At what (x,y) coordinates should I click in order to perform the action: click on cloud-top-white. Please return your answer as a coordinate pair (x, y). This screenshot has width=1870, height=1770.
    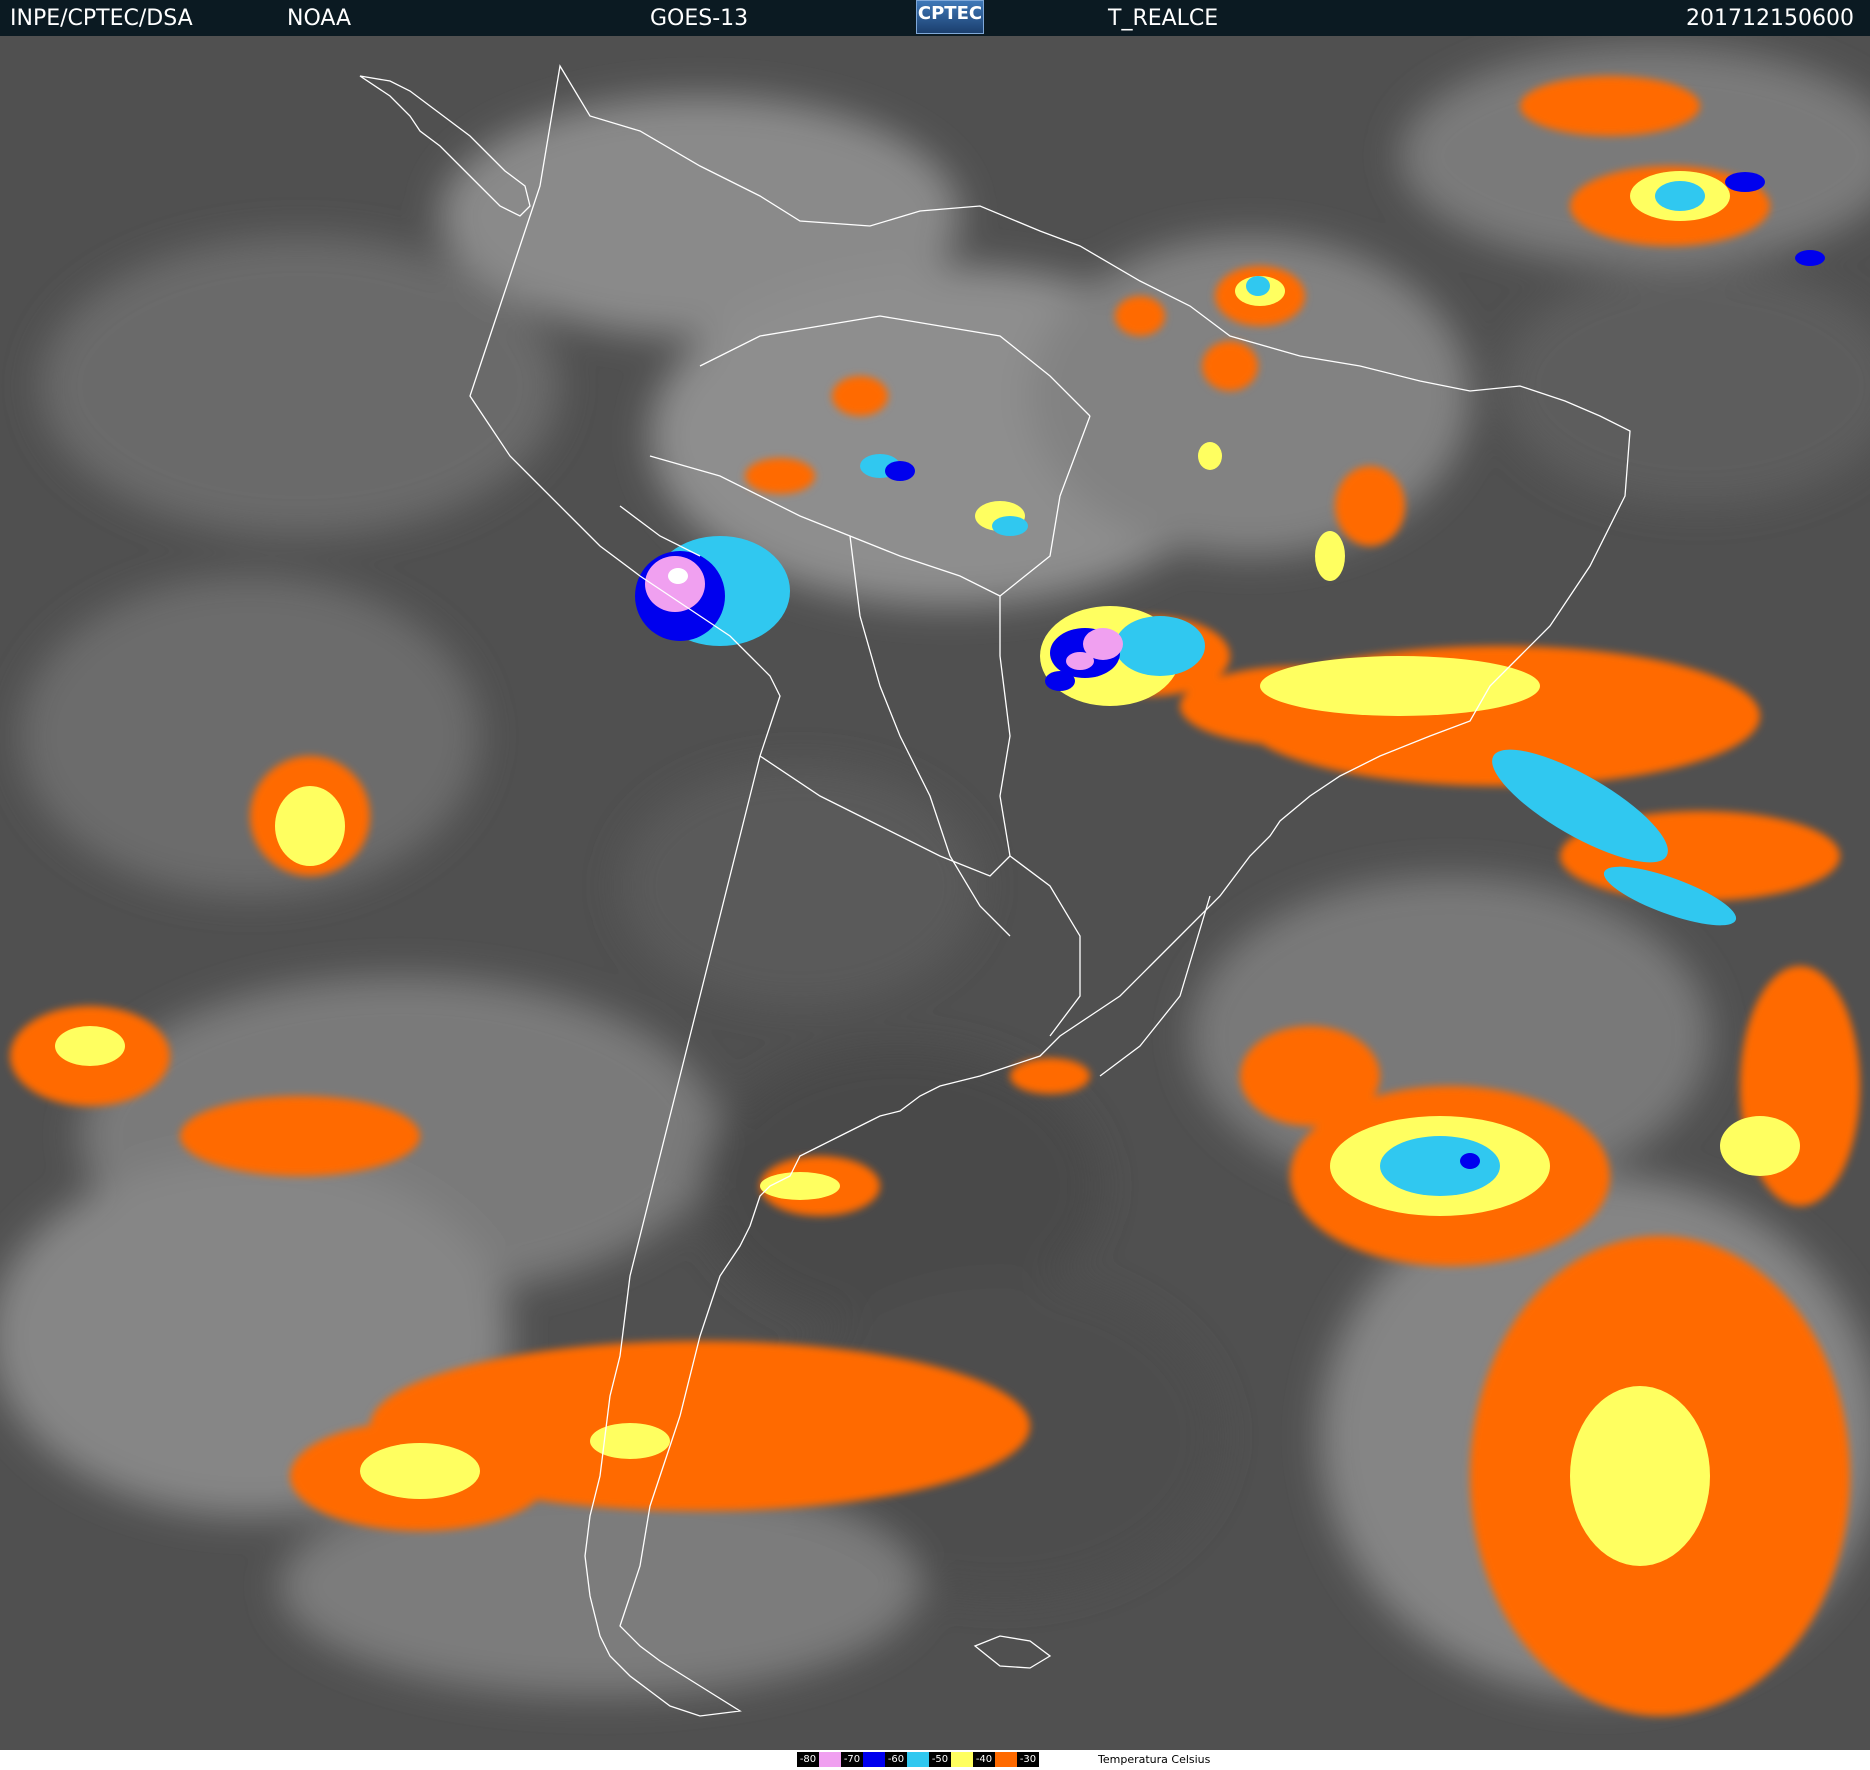
    Looking at the image, I should click on (678, 576).